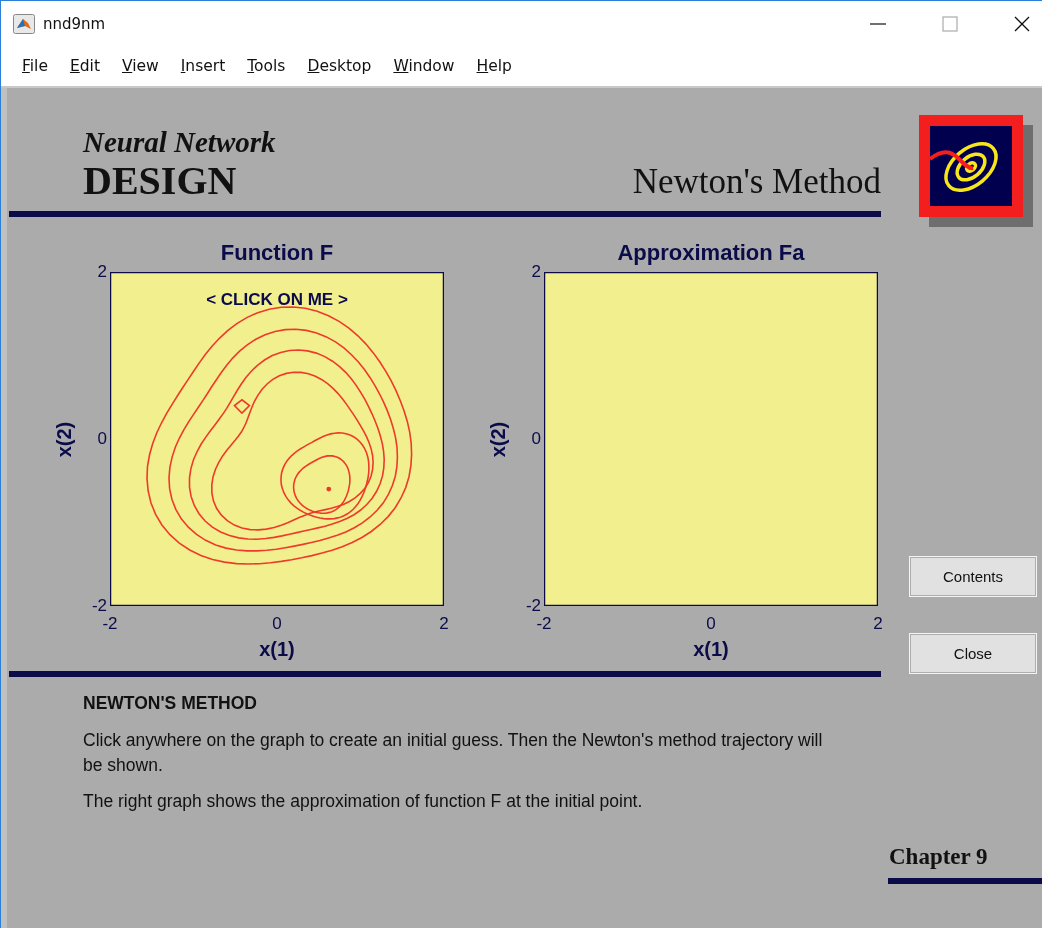  What do you see at coordinates (938, 857) in the screenshot?
I see `chapter-label: Chapter 9` at bounding box center [938, 857].